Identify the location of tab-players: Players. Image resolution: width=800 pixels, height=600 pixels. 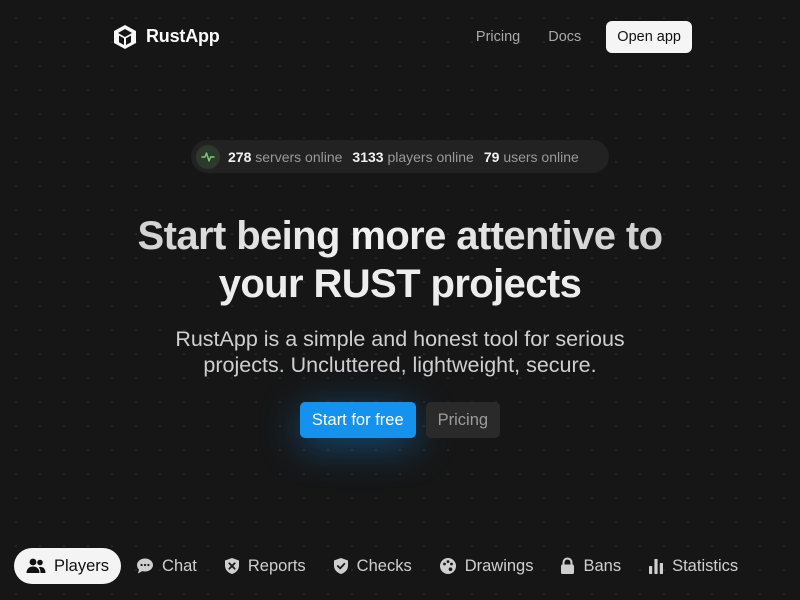
(68, 566).